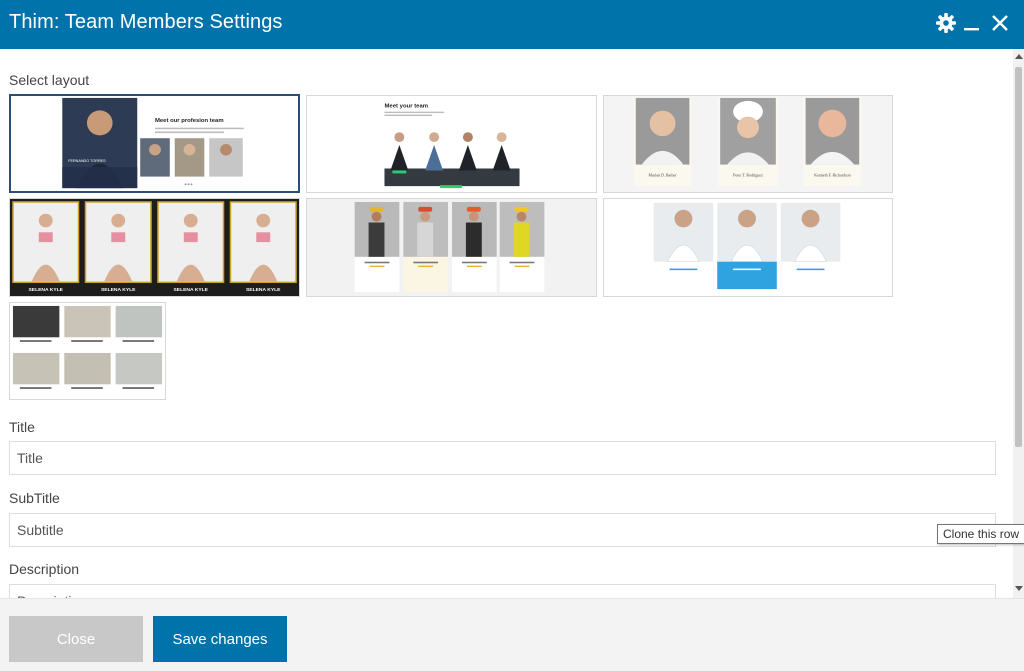 The image size is (1024, 671). What do you see at coordinates (406, 107) in the screenshot?
I see `layout-2-heading: Meet your team` at bounding box center [406, 107].